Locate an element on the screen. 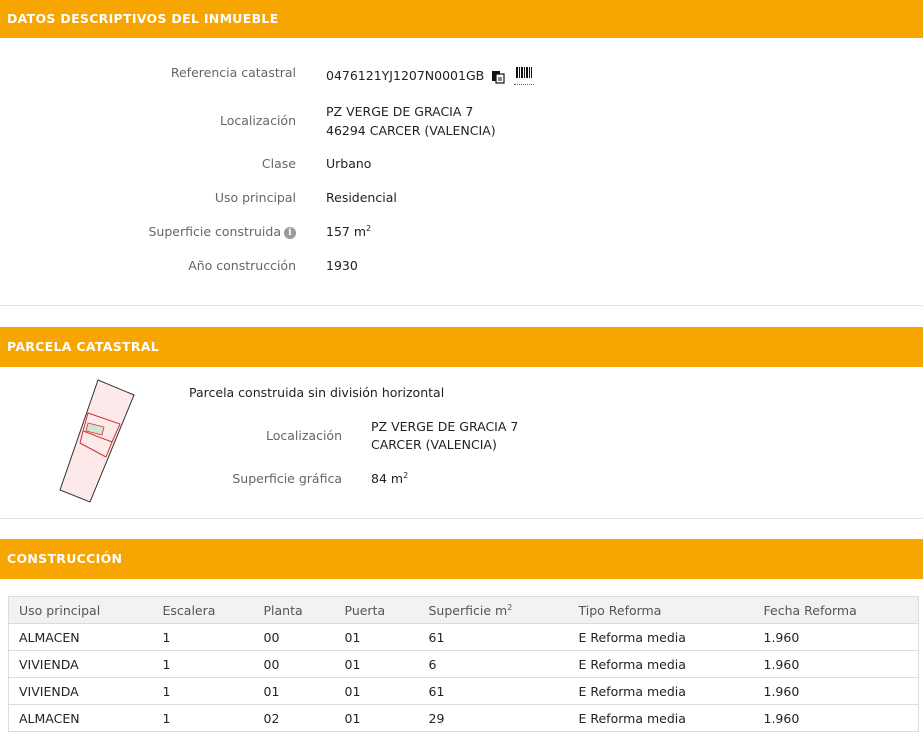  parcela-localizacion-line1: PZ VERGE DE GRACIA 7 is located at coordinates (445, 426).